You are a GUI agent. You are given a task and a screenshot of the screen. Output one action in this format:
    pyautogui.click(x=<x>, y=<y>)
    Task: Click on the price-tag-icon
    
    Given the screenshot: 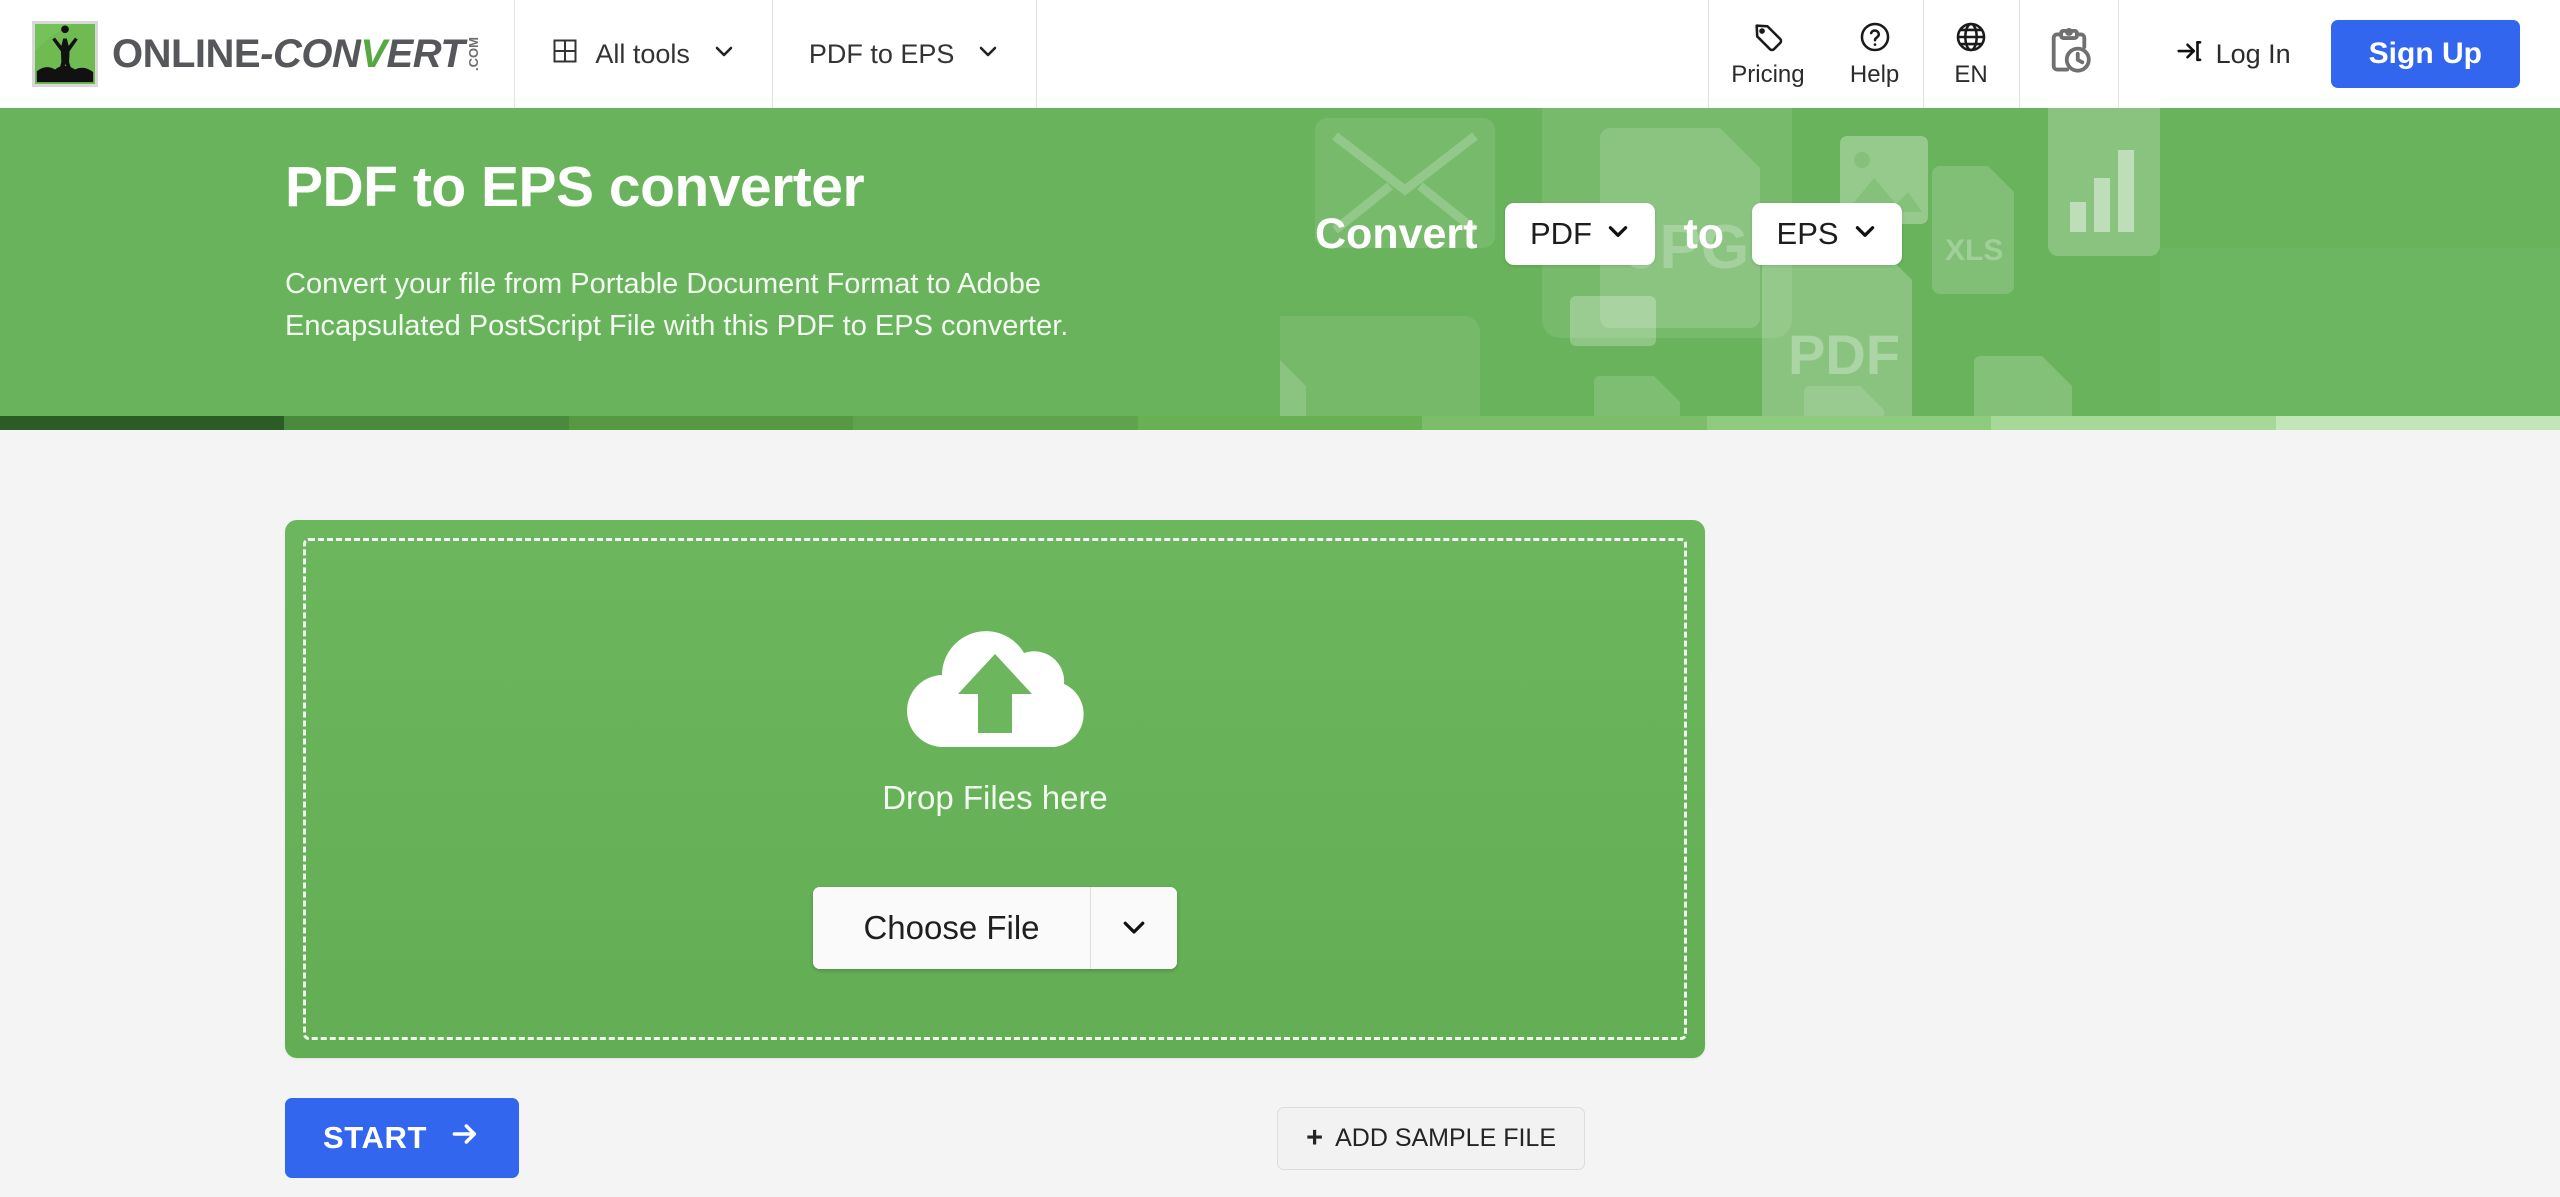 What is the action you would take?
    pyautogui.click(x=1768, y=39)
    